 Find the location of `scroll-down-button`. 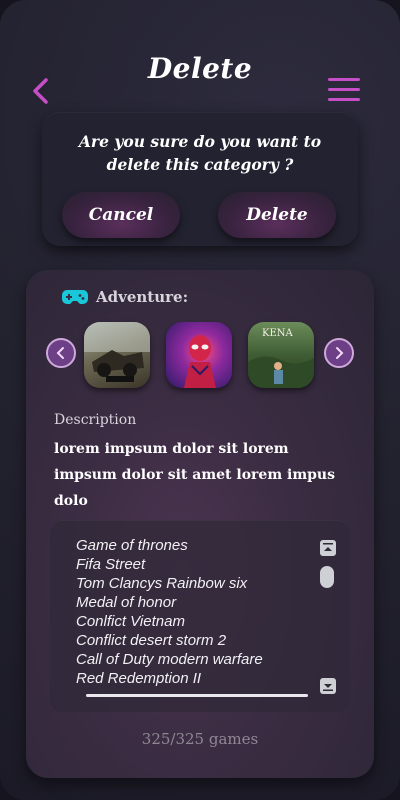

scroll-down-button is located at coordinates (328, 686).